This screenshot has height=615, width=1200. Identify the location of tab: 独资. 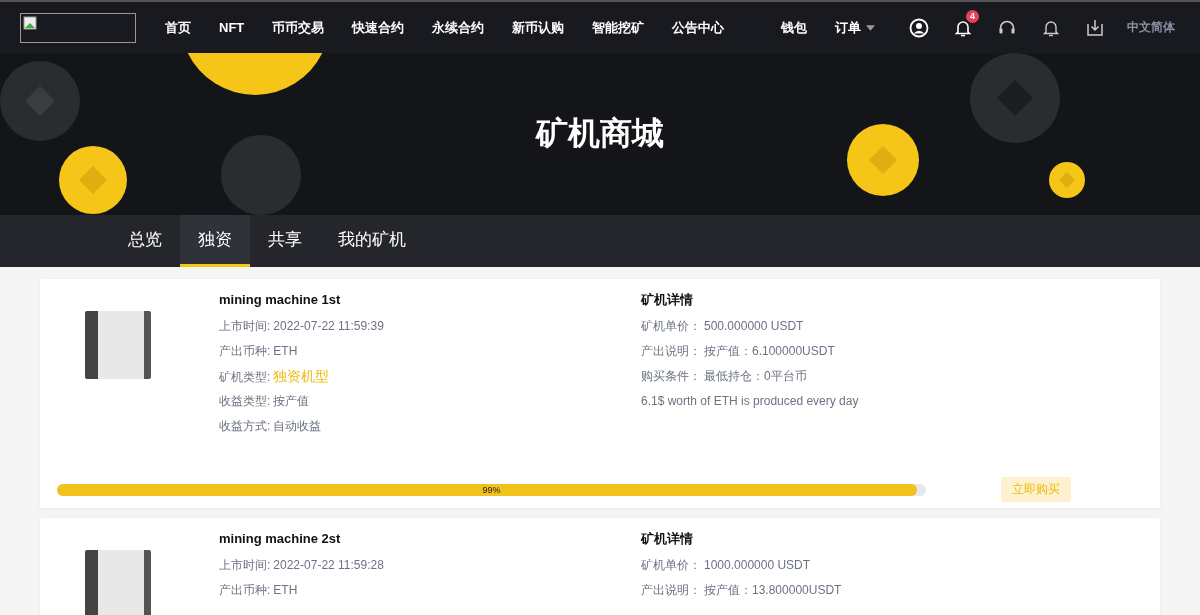
(215, 241).